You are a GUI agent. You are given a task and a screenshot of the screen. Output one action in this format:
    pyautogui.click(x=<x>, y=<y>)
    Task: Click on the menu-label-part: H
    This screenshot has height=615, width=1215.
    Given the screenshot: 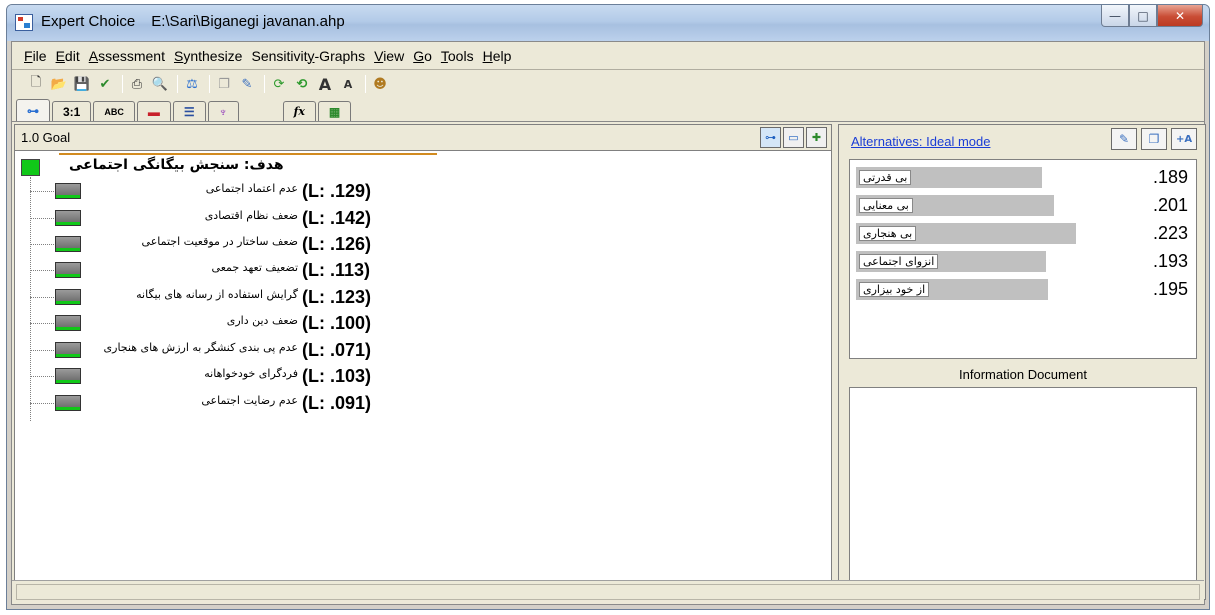 What is the action you would take?
    pyautogui.click(x=487, y=55)
    